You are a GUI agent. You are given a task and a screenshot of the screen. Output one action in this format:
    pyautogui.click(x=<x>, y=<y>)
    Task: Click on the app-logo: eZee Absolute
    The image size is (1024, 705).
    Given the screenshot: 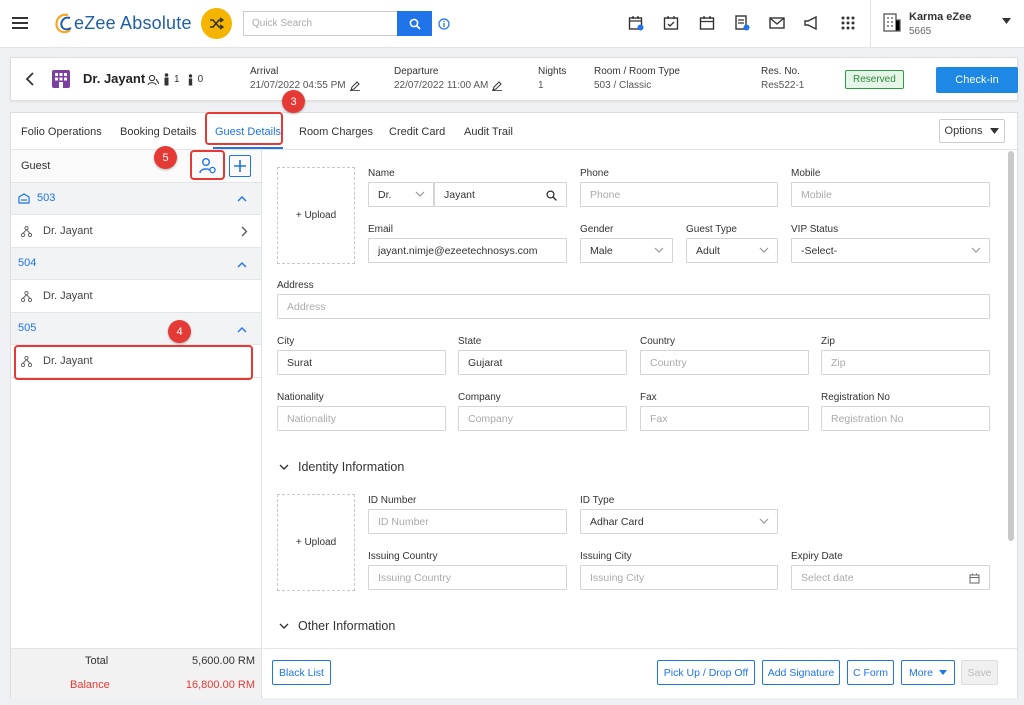 What is the action you would take?
    pyautogui.click(x=122, y=23)
    